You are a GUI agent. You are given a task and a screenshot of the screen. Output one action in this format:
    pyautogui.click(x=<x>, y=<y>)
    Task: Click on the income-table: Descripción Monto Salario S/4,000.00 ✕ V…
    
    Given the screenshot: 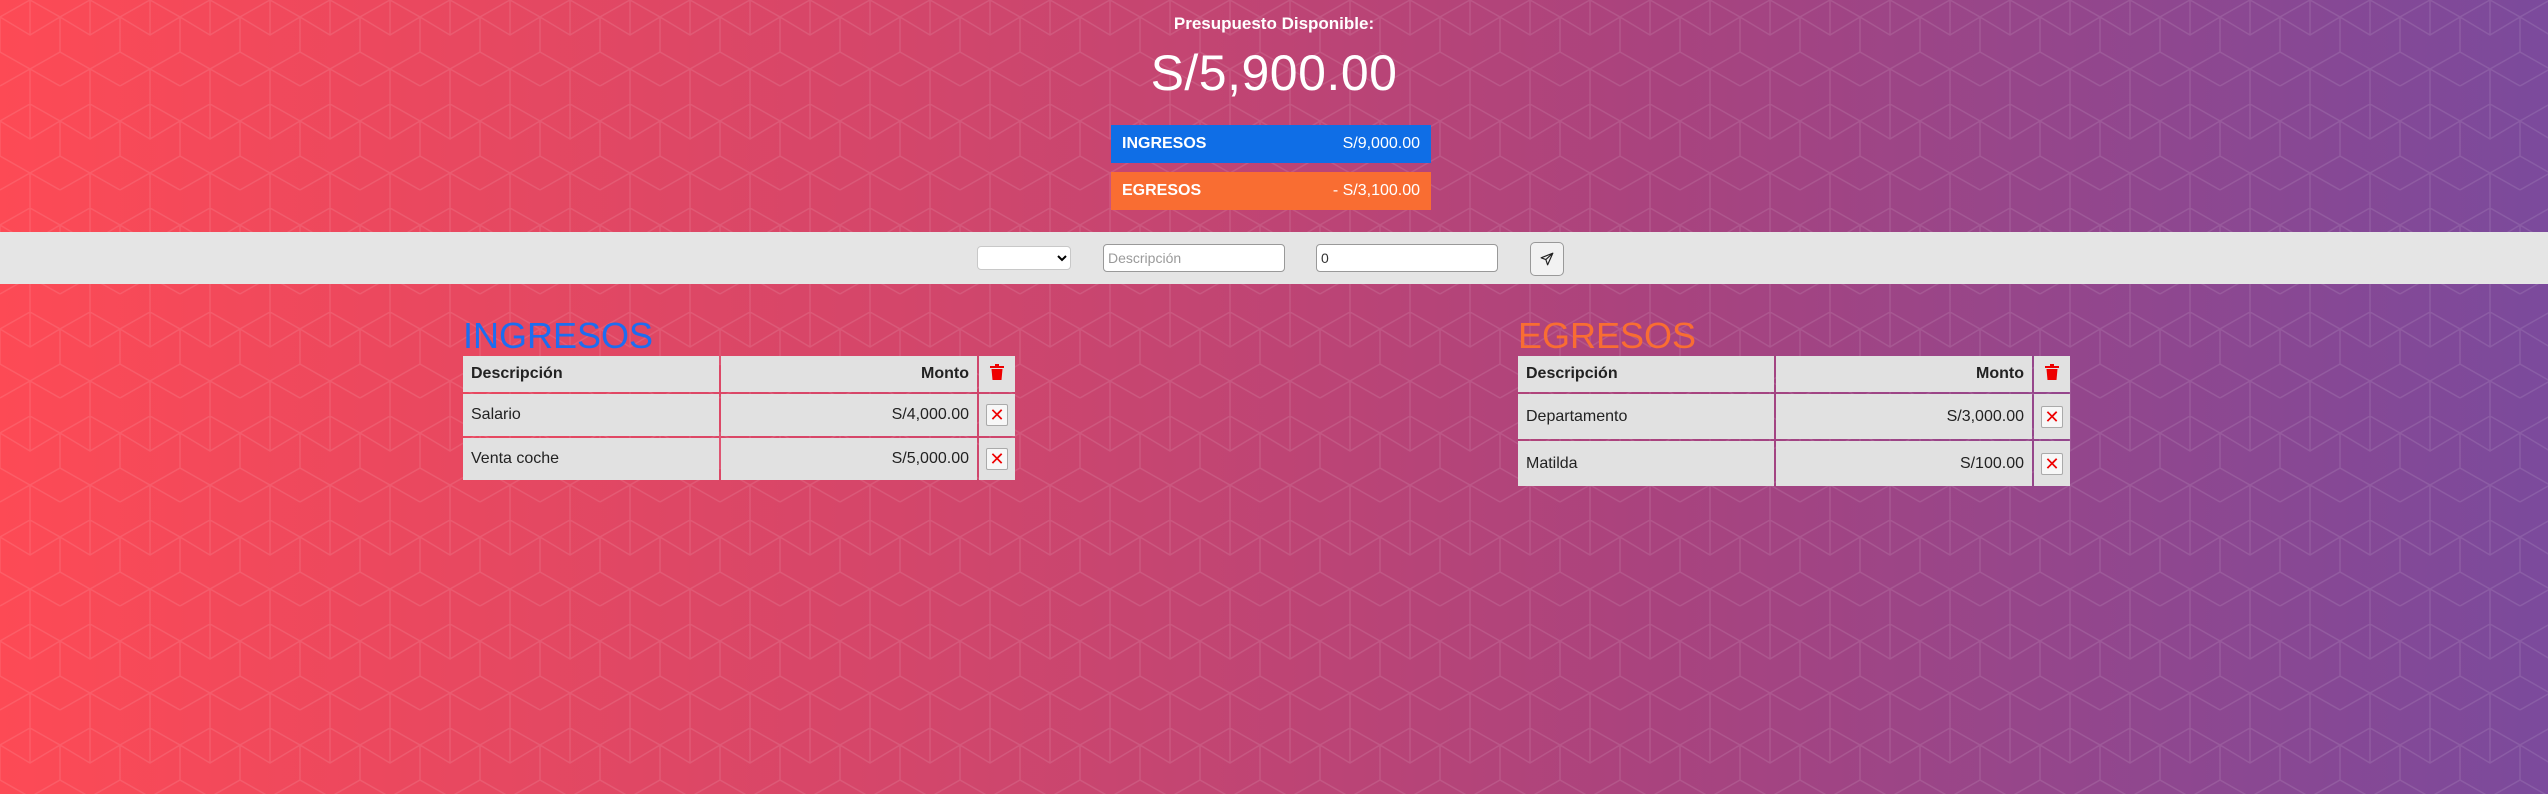 What is the action you would take?
    pyautogui.click(x=739, y=418)
    